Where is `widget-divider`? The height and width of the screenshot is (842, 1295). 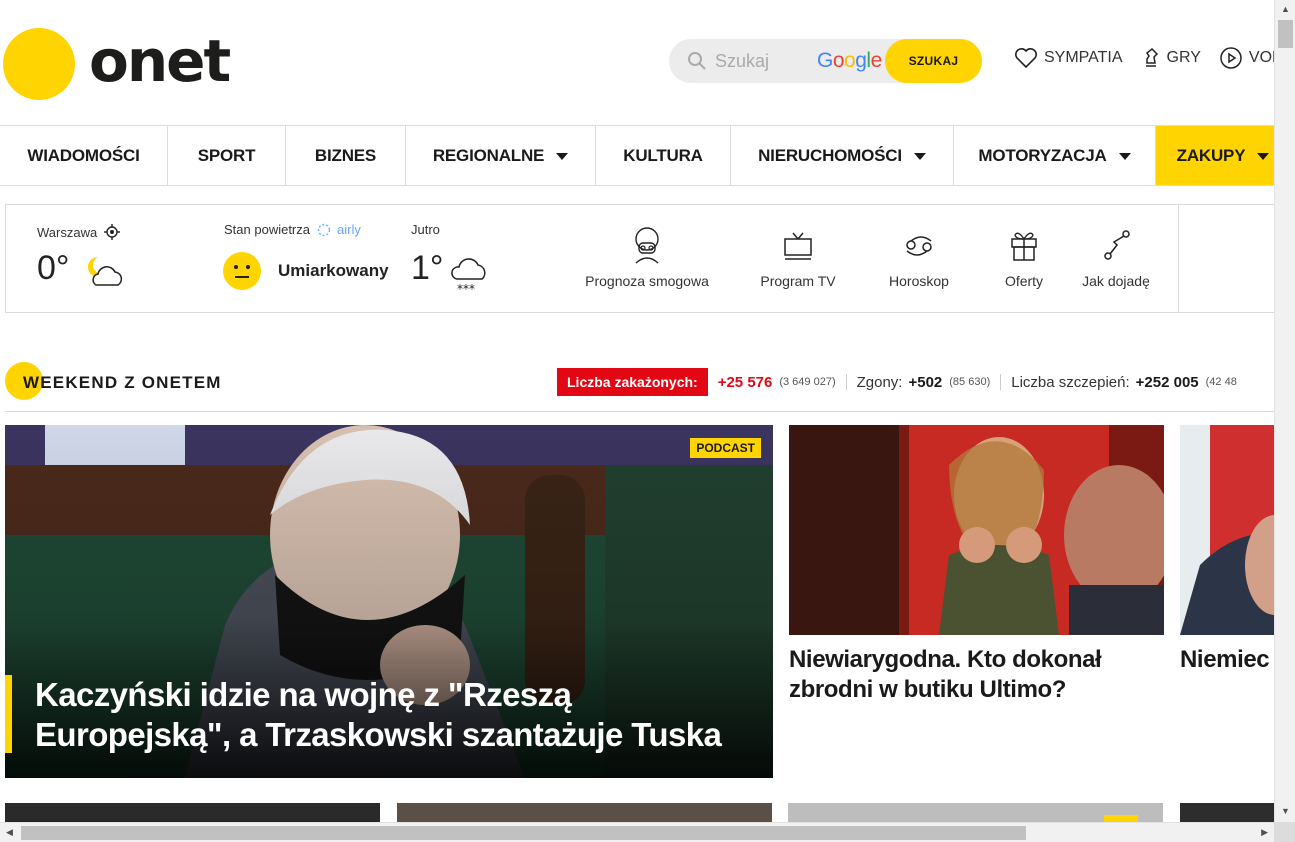 widget-divider is located at coordinates (1178, 258).